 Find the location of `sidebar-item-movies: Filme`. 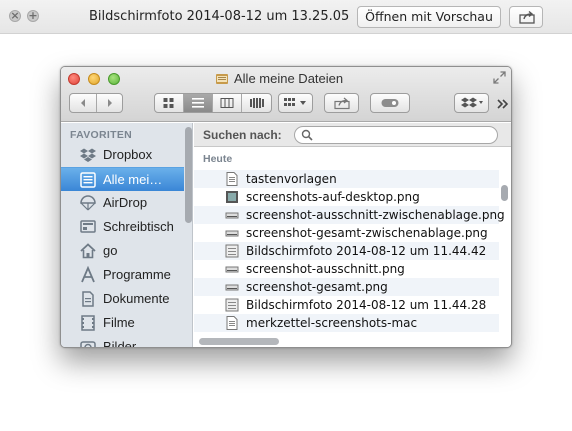

sidebar-item-movies: Filme is located at coordinates (122, 323).